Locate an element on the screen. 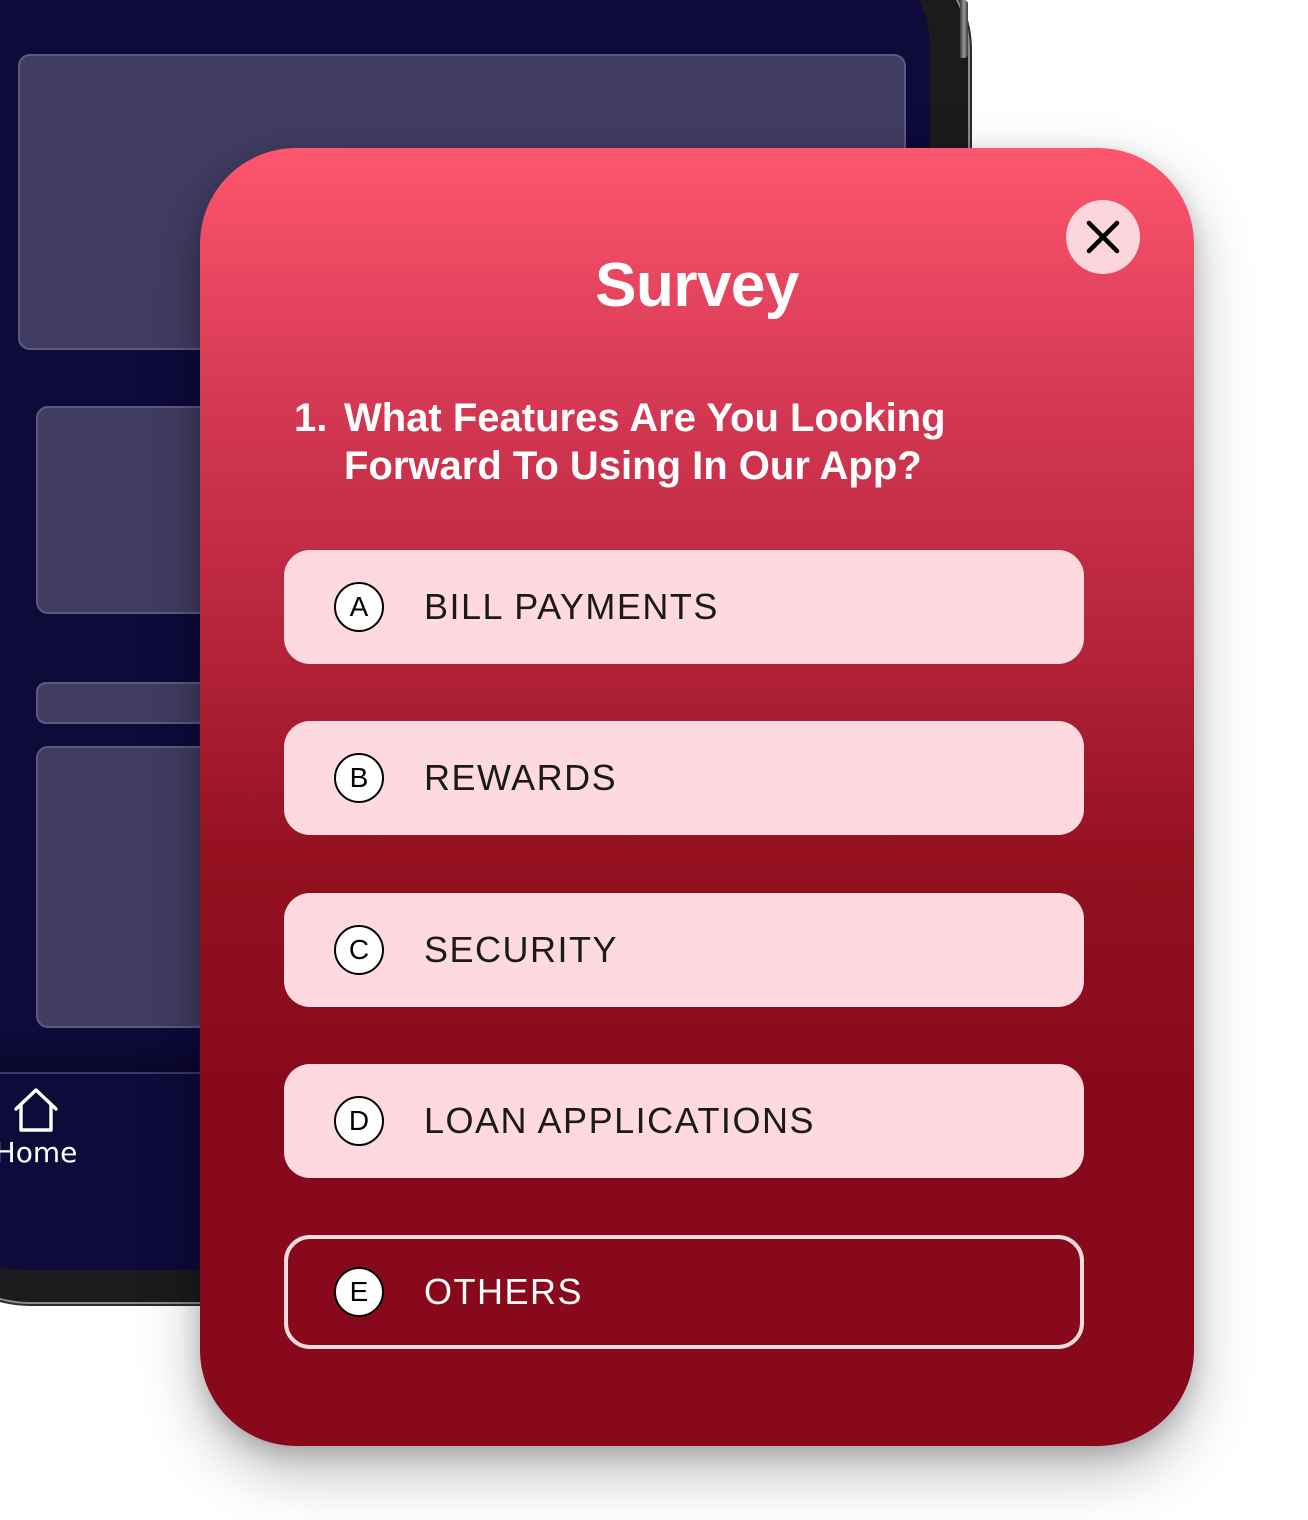 This screenshot has height=1520, width=1308. option-letter-badge: B is located at coordinates (359, 778).